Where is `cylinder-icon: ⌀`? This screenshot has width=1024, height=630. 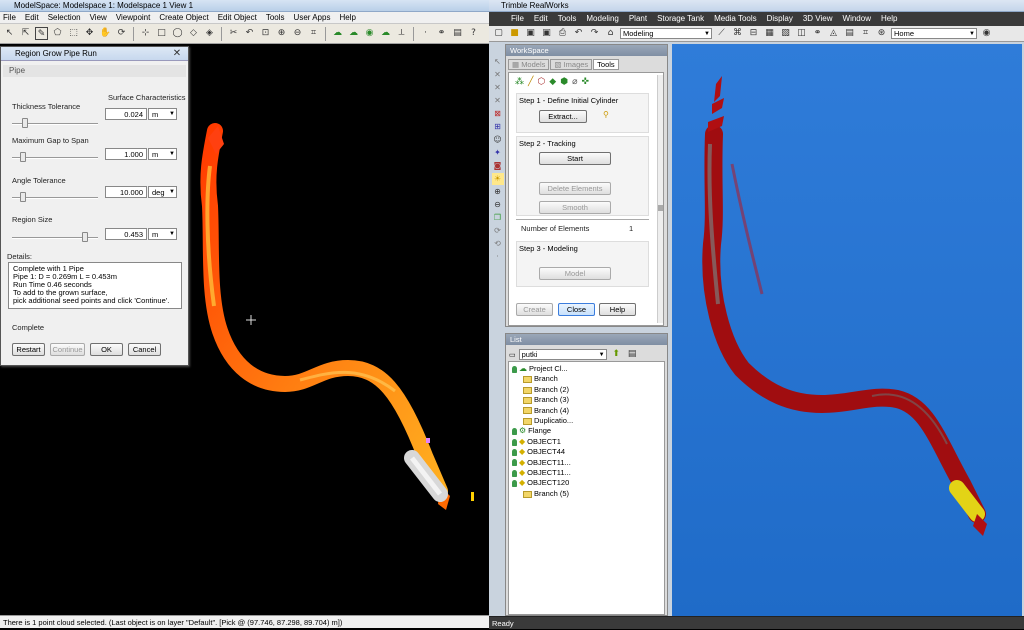
cylinder-icon: ⌀ is located at coordinates (574, 81).